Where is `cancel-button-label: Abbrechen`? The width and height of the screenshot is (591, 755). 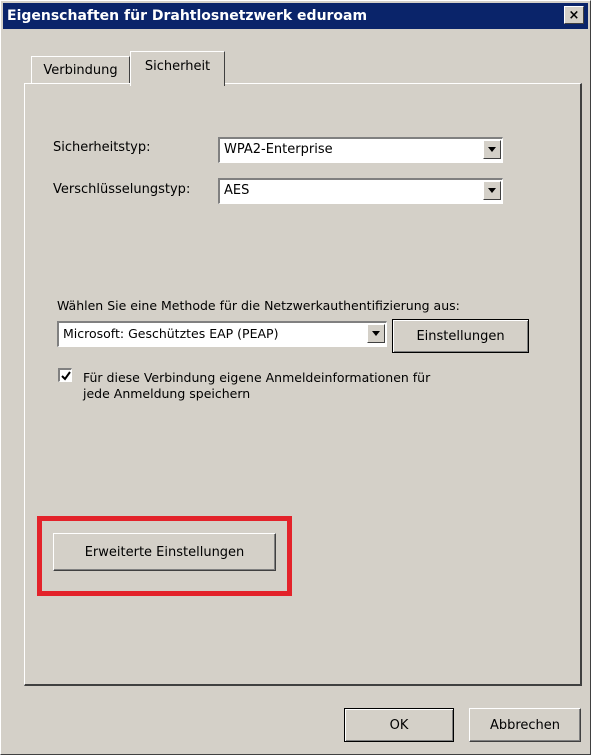 cancel-button-label: Abbrechen is located at coordinates (525, 725).